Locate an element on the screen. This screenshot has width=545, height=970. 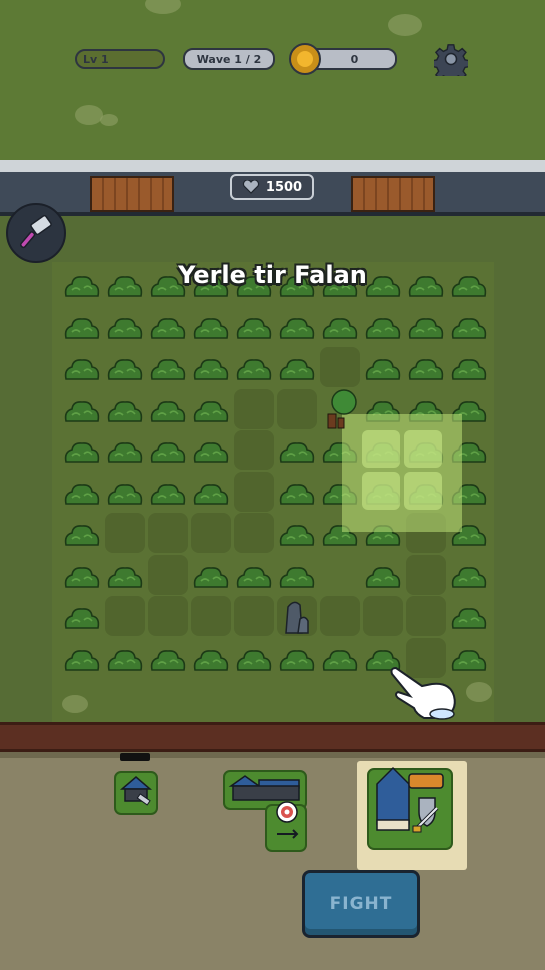
card-builder-hut is located at coordinates (136, 793).